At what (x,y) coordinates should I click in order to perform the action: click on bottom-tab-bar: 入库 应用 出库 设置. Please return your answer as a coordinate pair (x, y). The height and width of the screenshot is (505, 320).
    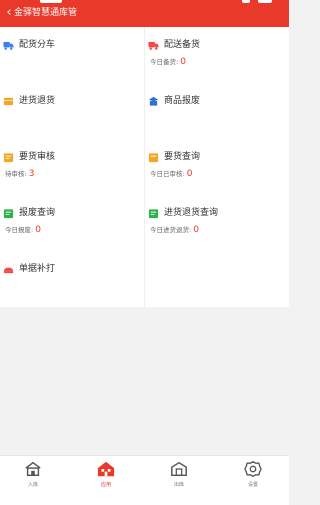
    Looking at the image, I should click on (144, 480).